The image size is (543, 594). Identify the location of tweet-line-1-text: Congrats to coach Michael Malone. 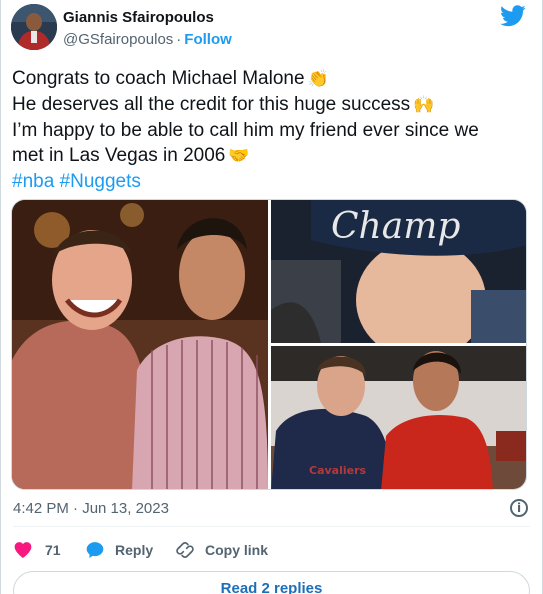
(158, 78).